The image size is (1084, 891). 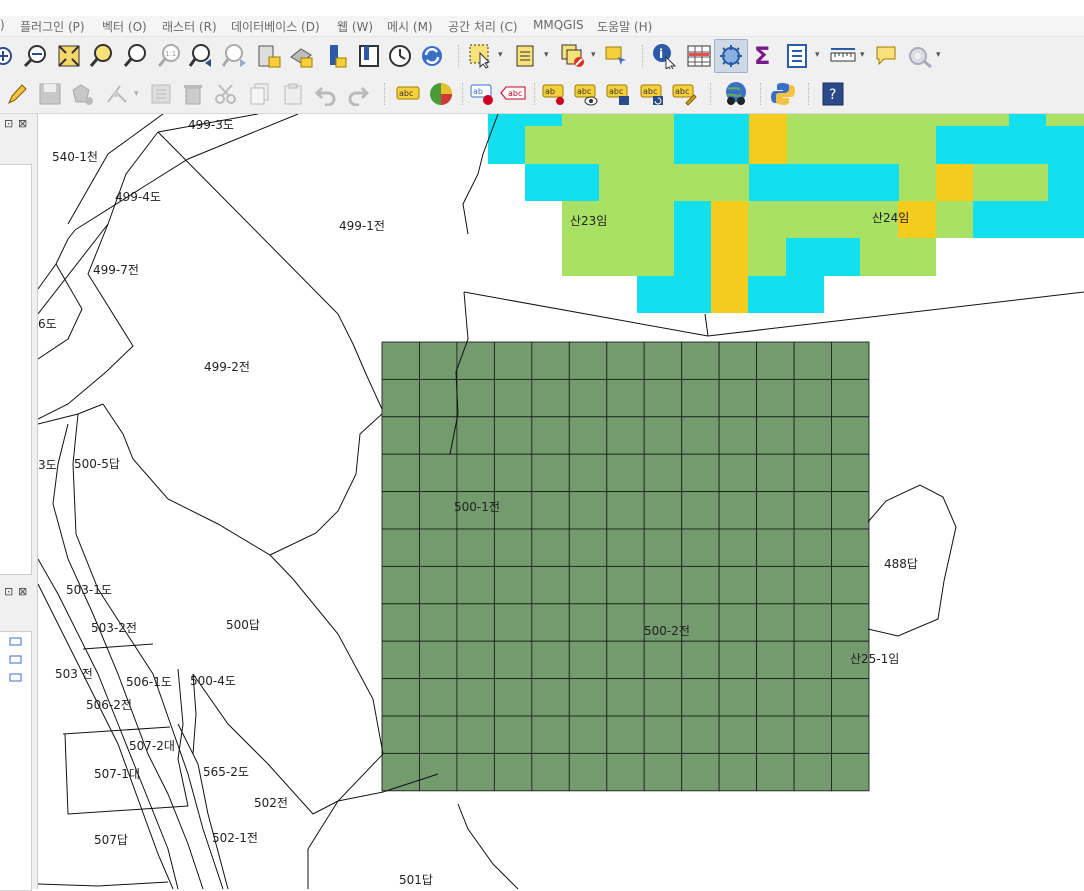 What do you see at coordinates (302, 56) in the screenshot?
I see `show-bookmarks-icon` at bounding box center [302, 56].